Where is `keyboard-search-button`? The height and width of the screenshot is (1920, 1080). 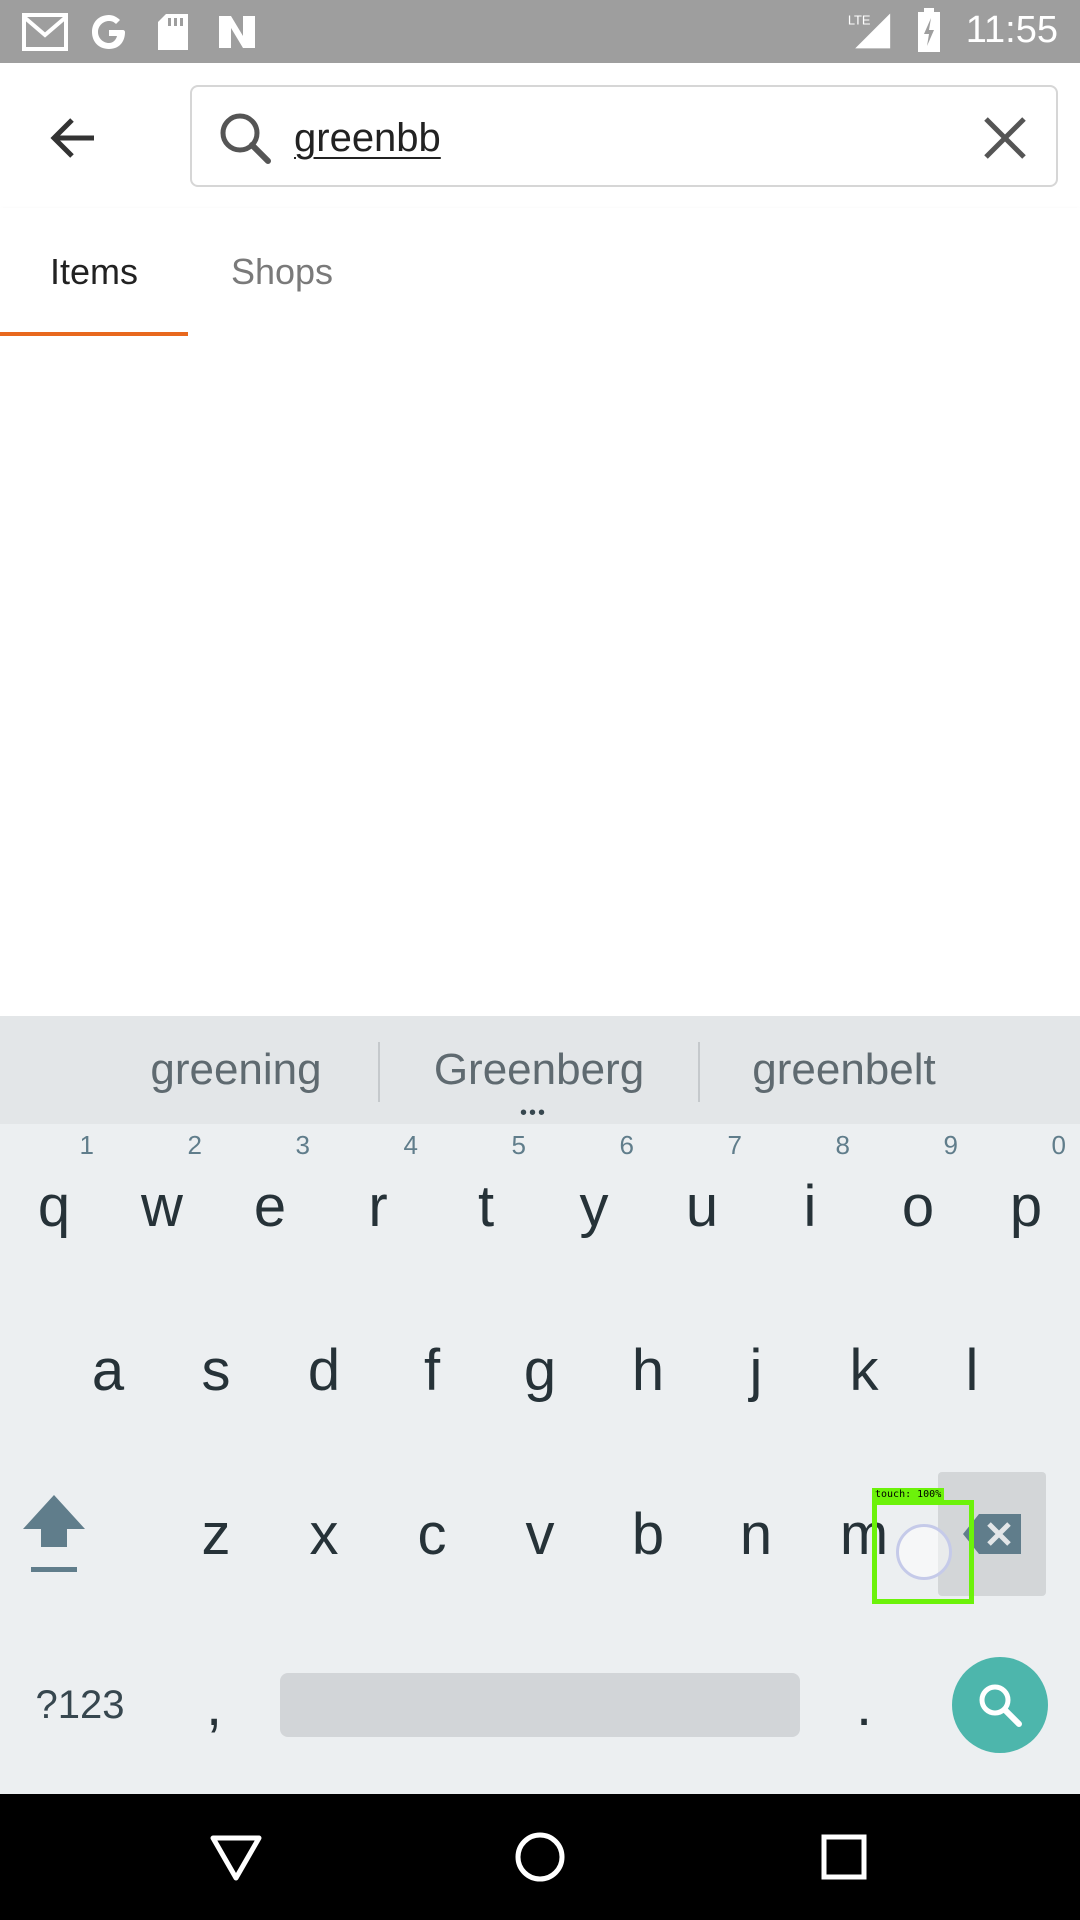
keyboard-search-button is located at coordinates (1000, 1705).